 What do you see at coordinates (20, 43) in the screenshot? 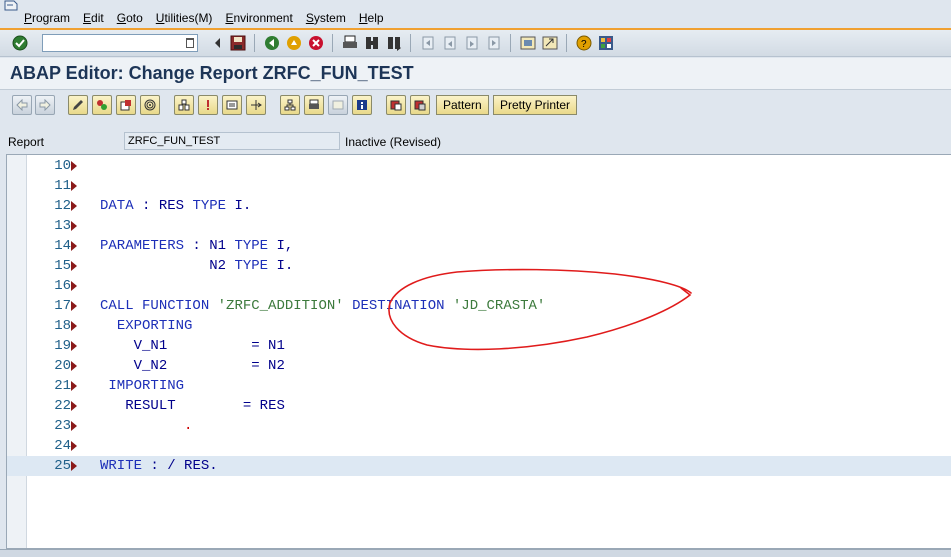
I see `enter-check-icon` at bounding box center [20, 43].